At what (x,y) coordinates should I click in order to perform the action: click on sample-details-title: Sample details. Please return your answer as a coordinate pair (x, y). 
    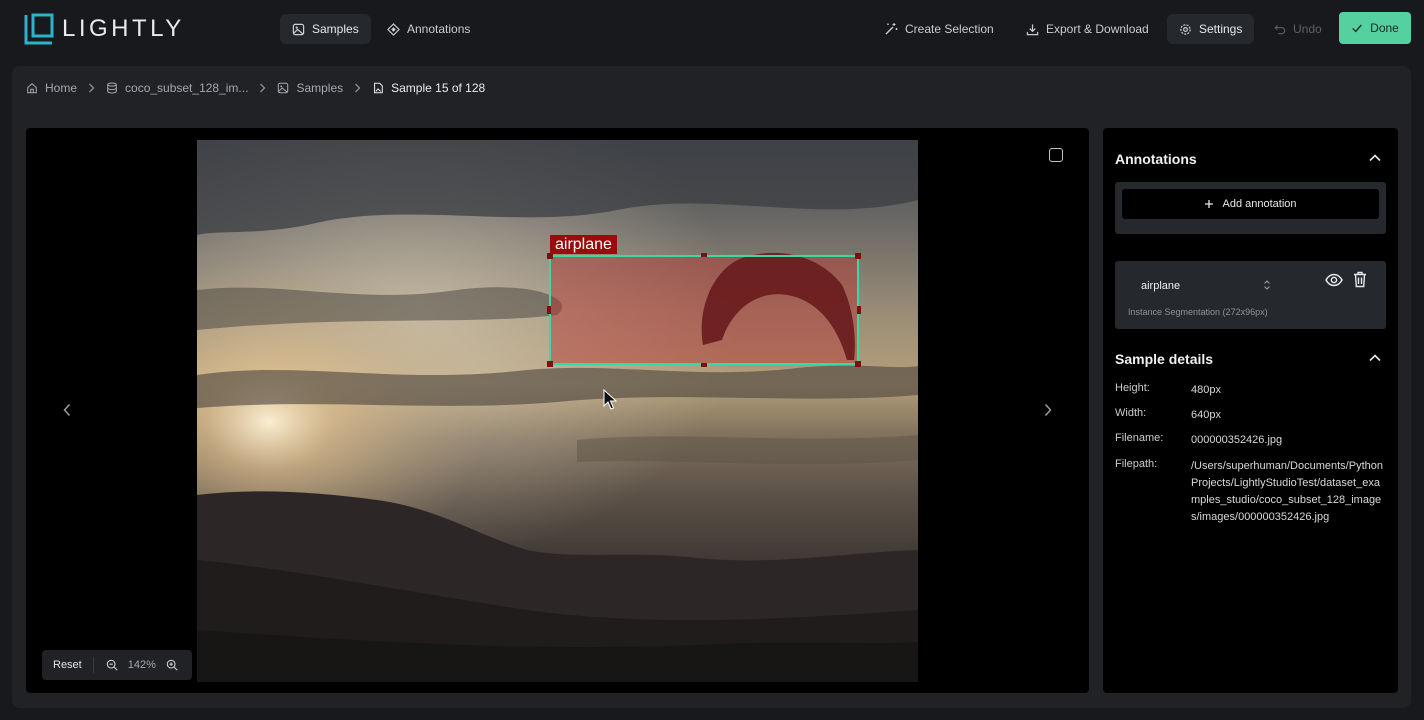
    Looking at the image, I should click on (1164, 359).